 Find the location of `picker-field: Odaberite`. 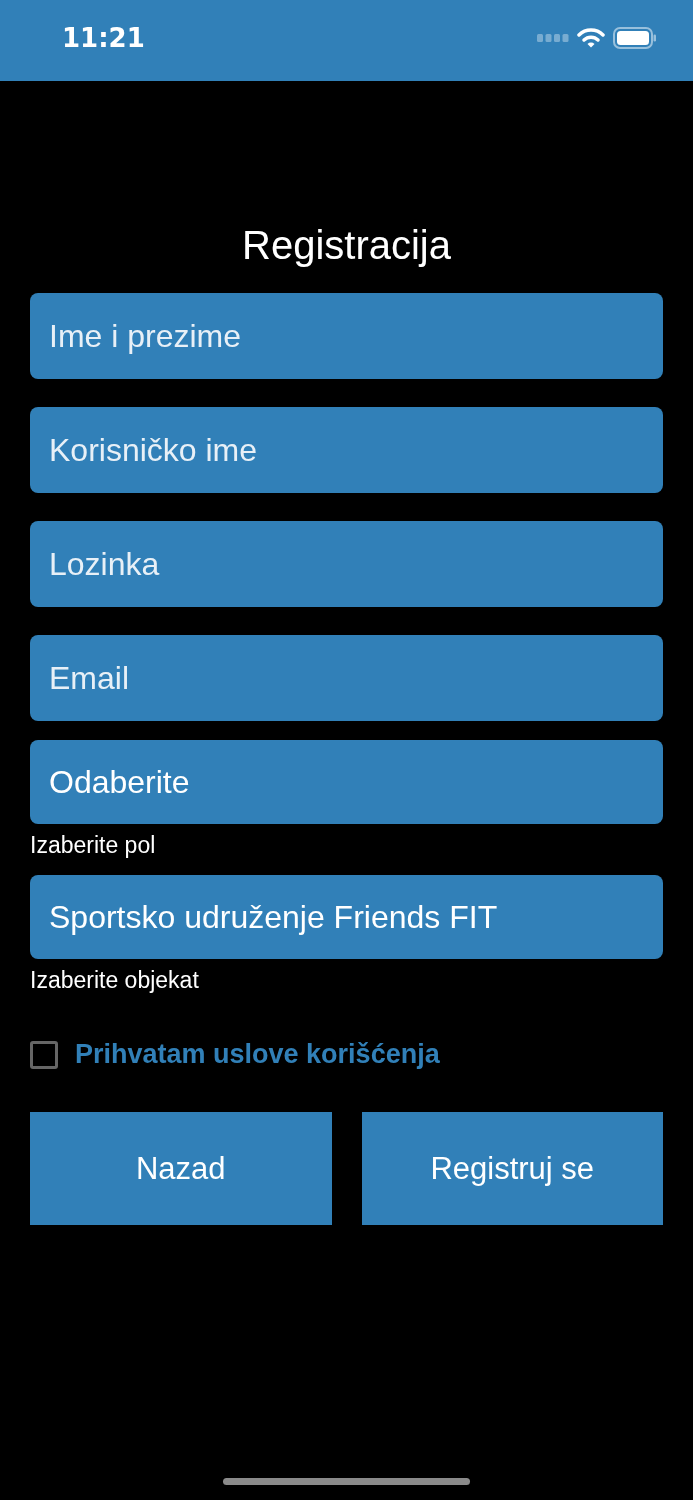

picker-field: Odaberite is located at coordinates (346, 782).